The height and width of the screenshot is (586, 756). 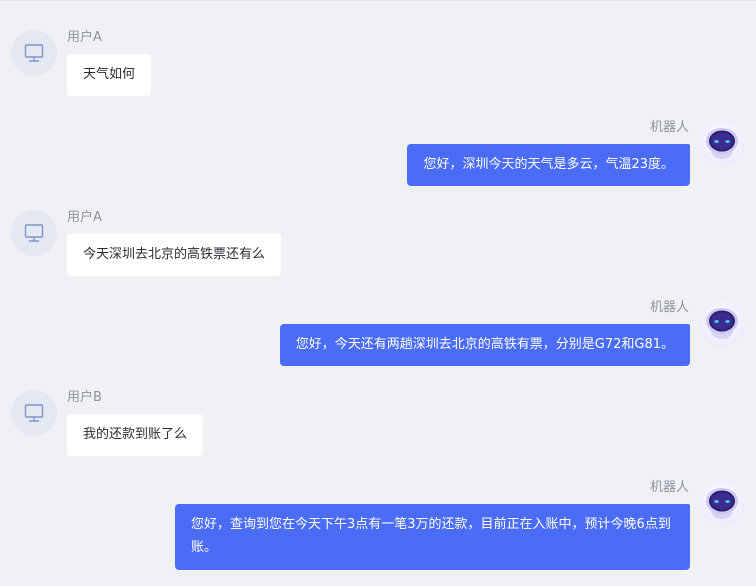 I want to click on sender-name: 用户B, so click(x=84, y=397).